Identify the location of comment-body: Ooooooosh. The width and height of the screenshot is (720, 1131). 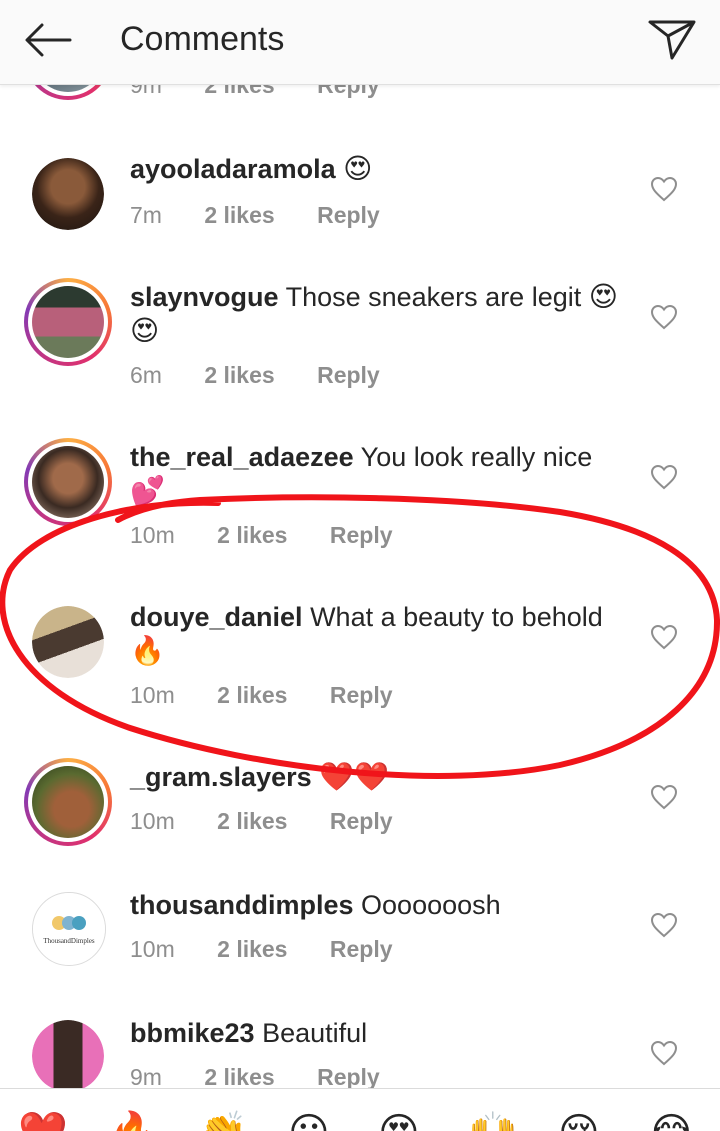
(431, 905).